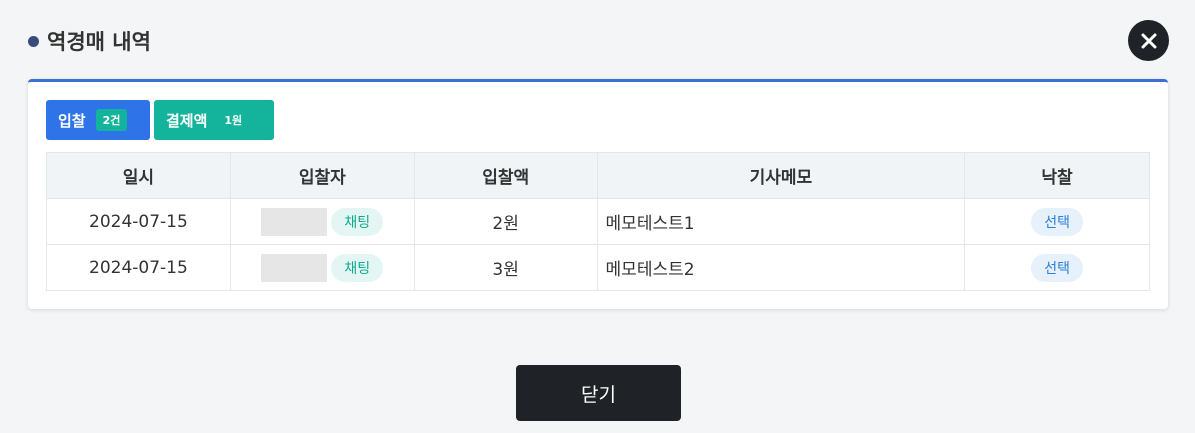 The width and height of the screenshot is (1195, 433). Describe the element at coordinates (72, 120) in the screenshot. I see `bid-count-label: 입찰` at that location.